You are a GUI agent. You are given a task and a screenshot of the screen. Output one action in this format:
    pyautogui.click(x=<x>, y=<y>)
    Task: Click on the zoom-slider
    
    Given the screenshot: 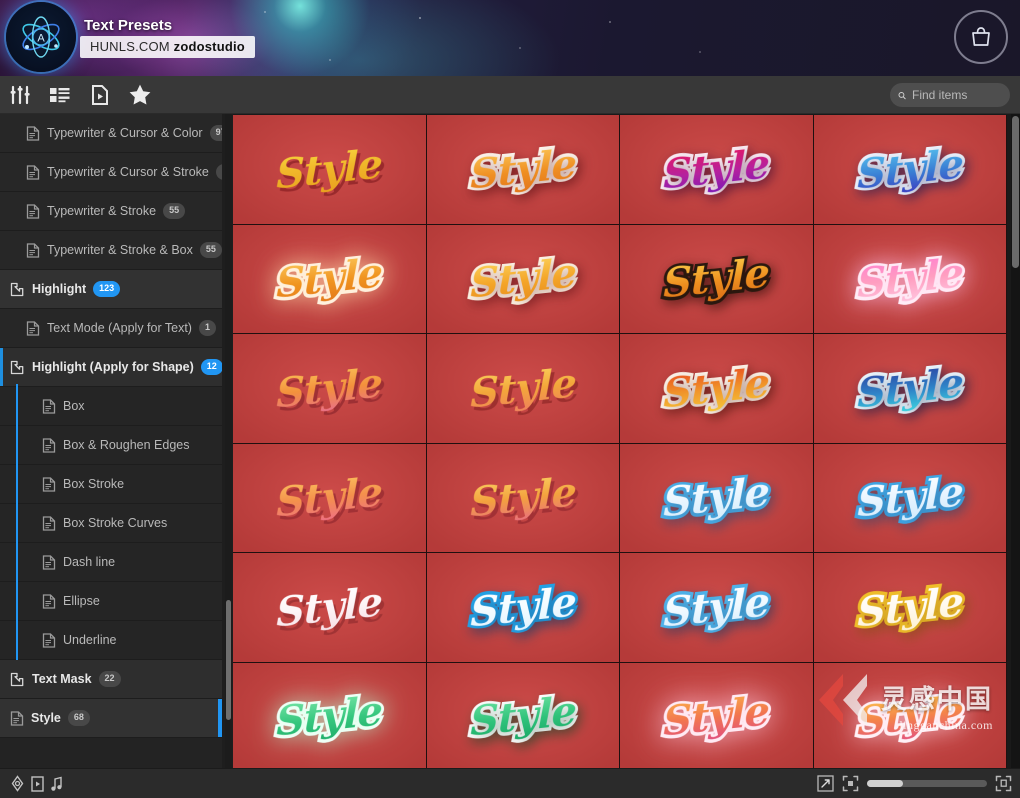 What is the action you would take?
    pyautogui.click(x=927, y=783)
    